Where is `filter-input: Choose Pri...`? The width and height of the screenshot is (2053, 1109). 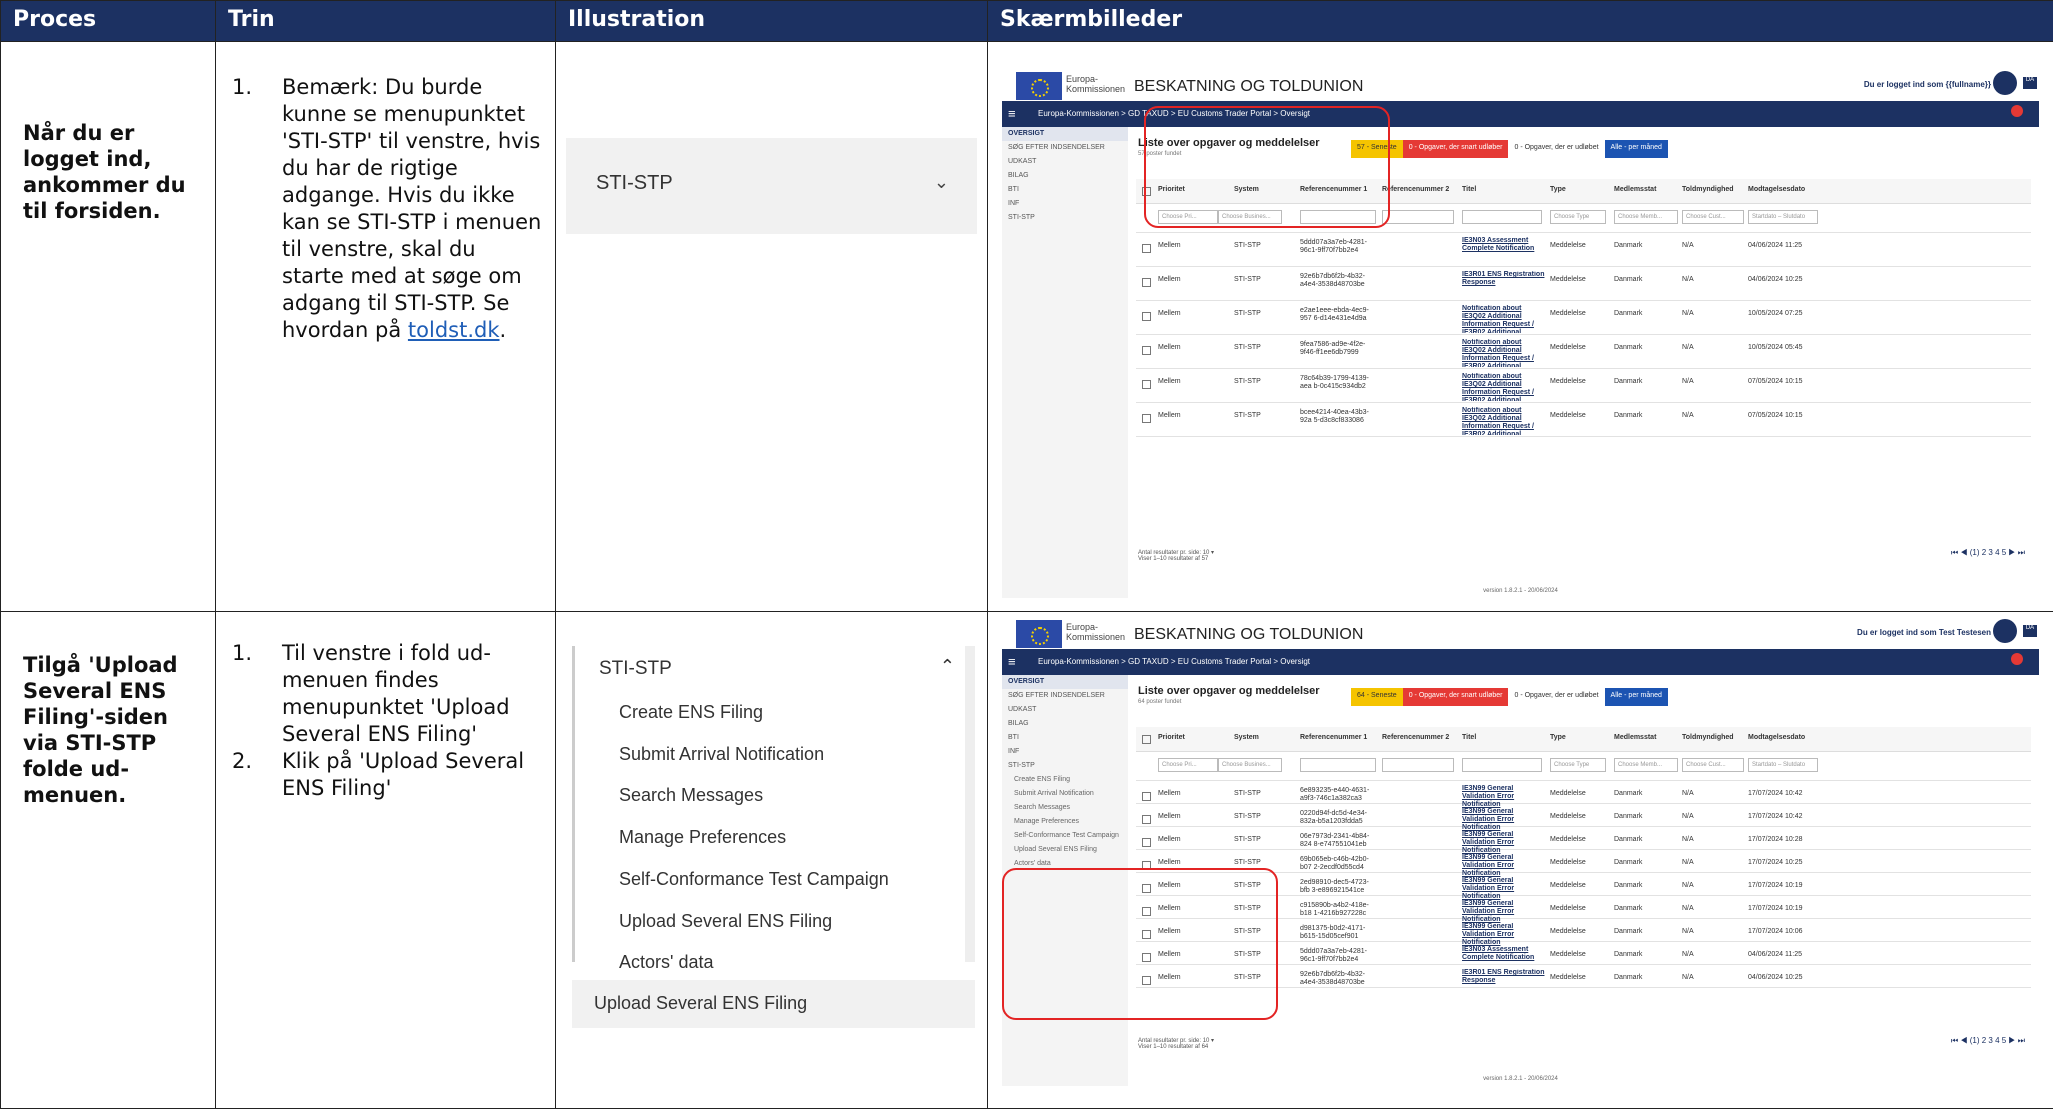
filter-input: Choose Pri... is located at coordinates (1188, 765).